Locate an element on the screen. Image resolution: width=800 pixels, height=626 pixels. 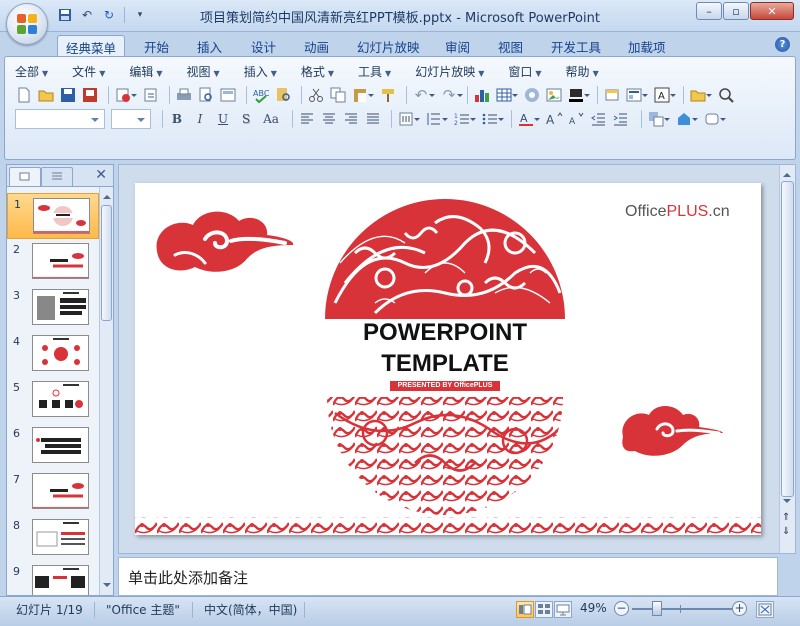
numbering-icon: 12 is located at coordinates (464, 119).